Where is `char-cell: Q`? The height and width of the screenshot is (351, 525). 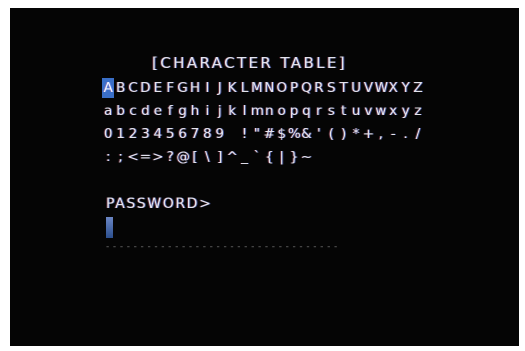
char-cell: Q is located at coordinates (306, 88).